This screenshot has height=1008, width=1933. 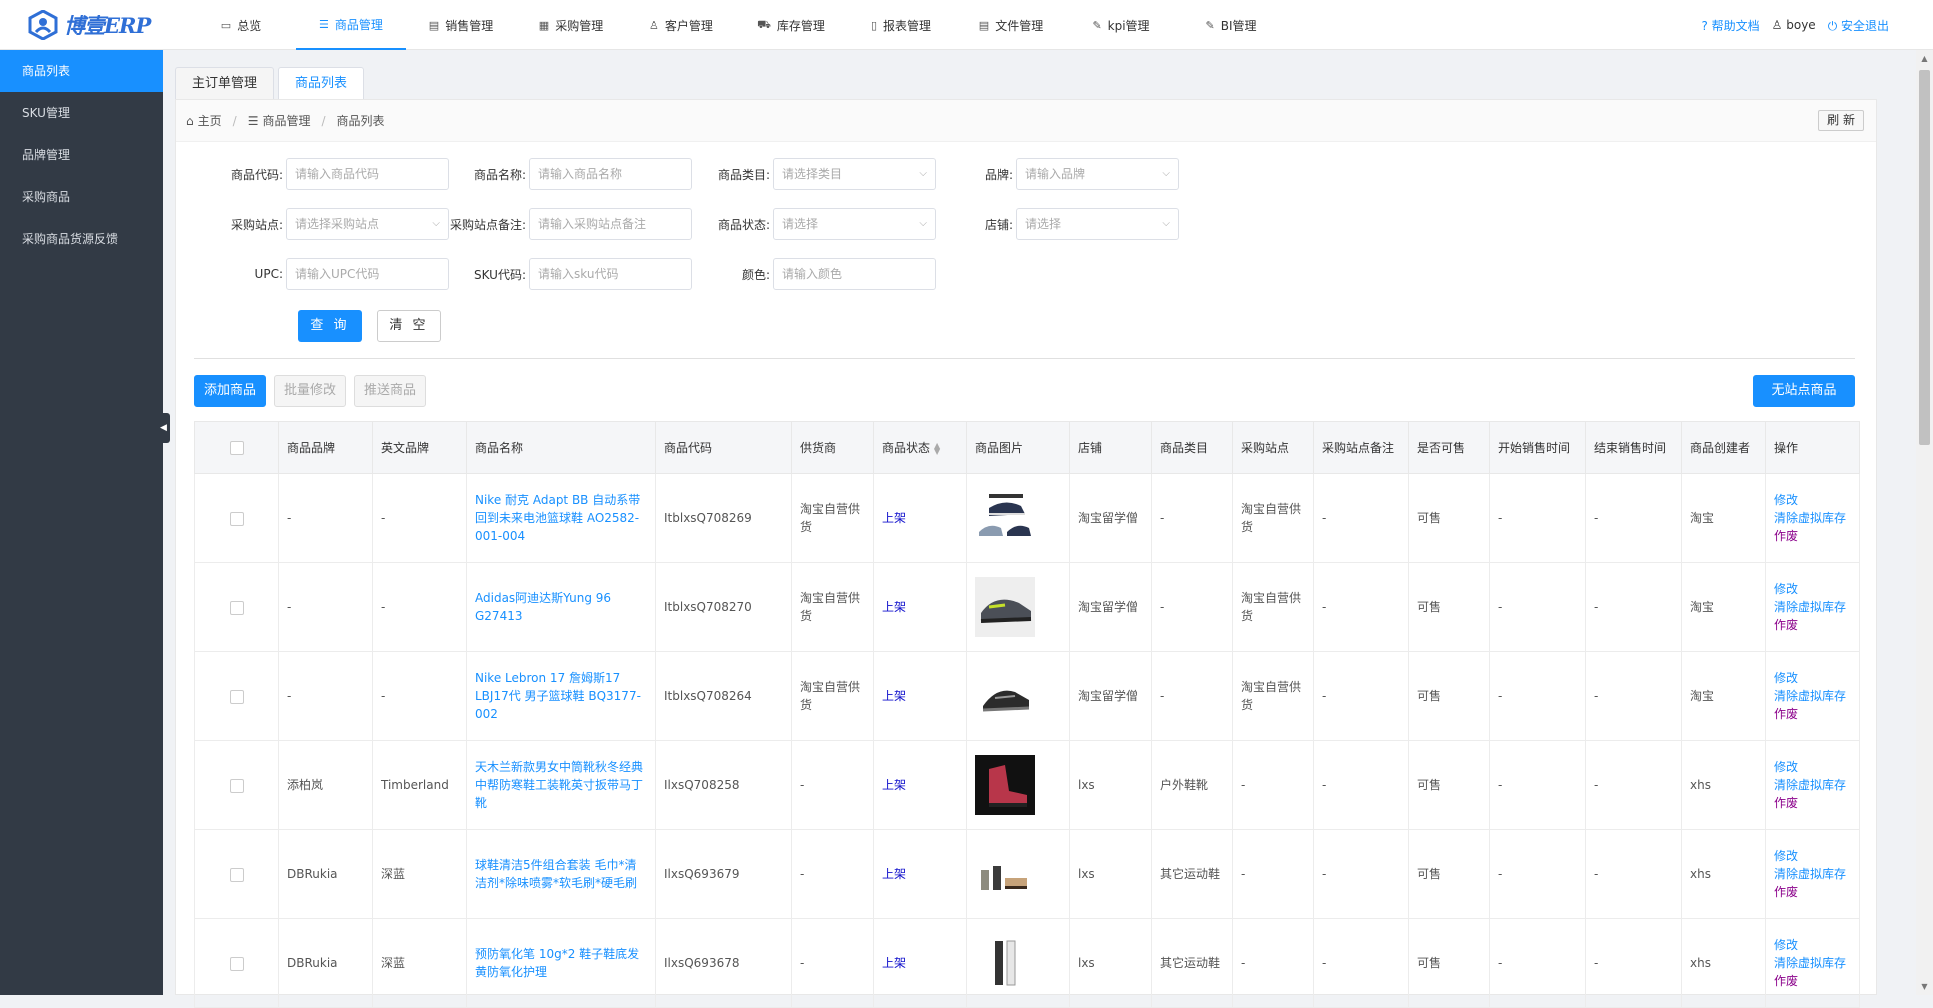 What do you see at coordinates (419, 785) in the screenshot?
I see `cell-en_brand: Timberland` at bounding box center [419, 785].